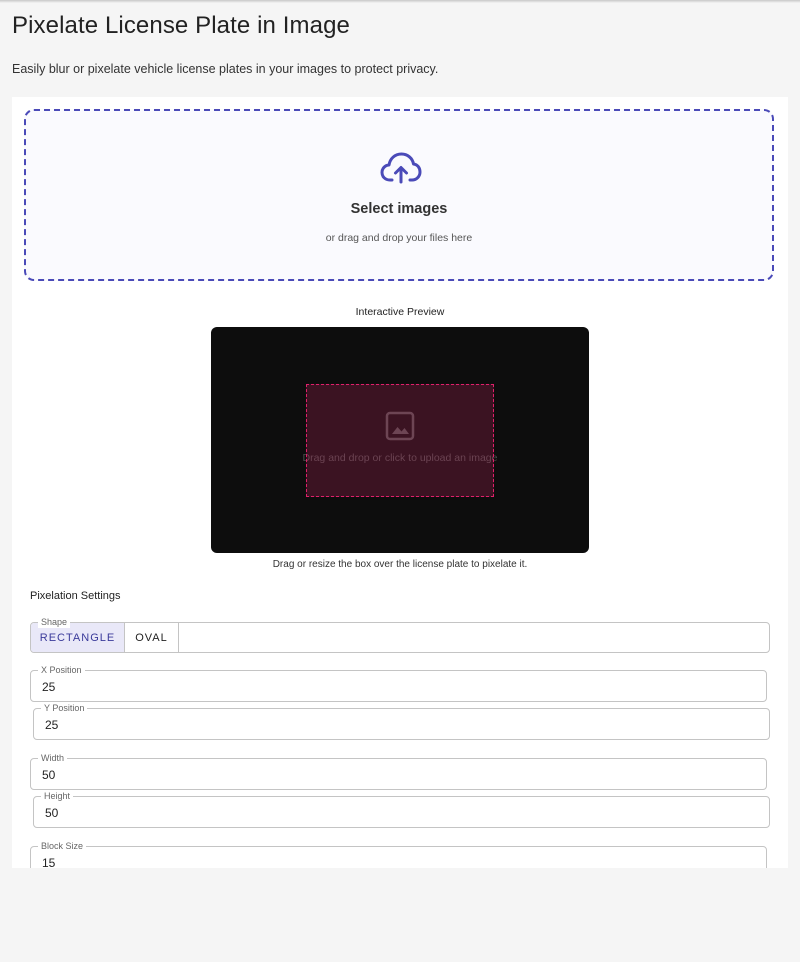 This screenshot has height=962, width=800. What do you see at coordinates (181, 25) in the screenshot?
I see `page-title: Pixelate License Plate in Image` at bounding box center [181, 25].